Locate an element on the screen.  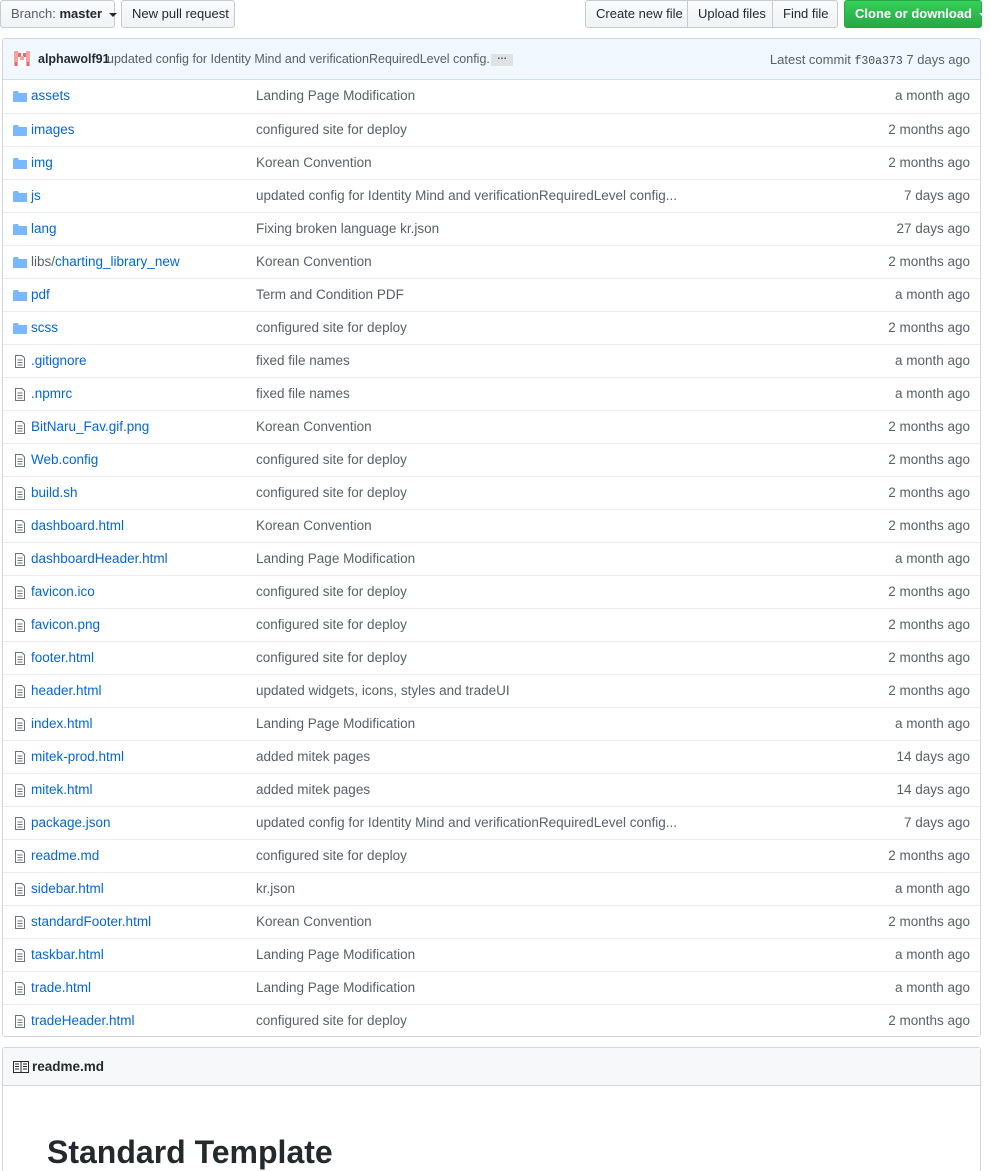
file-name-link: .npmrc is located at coordinates (51, 393).